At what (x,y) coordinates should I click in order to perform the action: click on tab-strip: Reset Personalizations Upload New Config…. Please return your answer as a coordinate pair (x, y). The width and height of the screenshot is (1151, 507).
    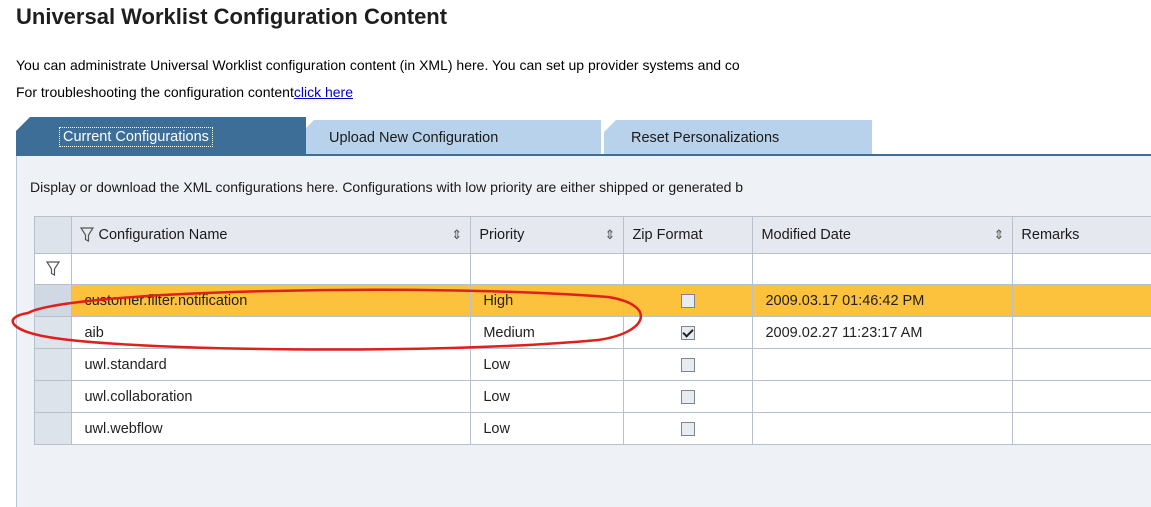
    Looking at the image, I should click on (583, 136).